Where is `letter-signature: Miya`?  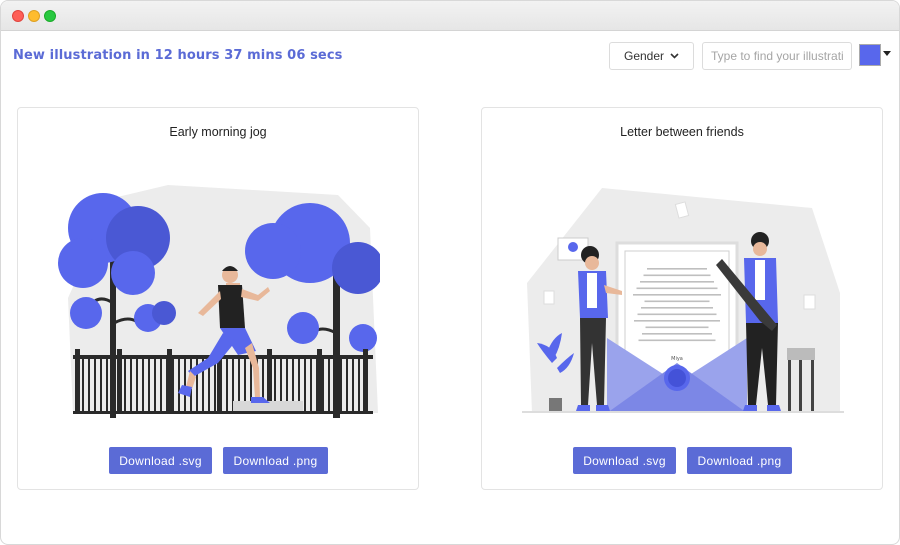 letter-signature: Miya is located at coordinates (677, 359).